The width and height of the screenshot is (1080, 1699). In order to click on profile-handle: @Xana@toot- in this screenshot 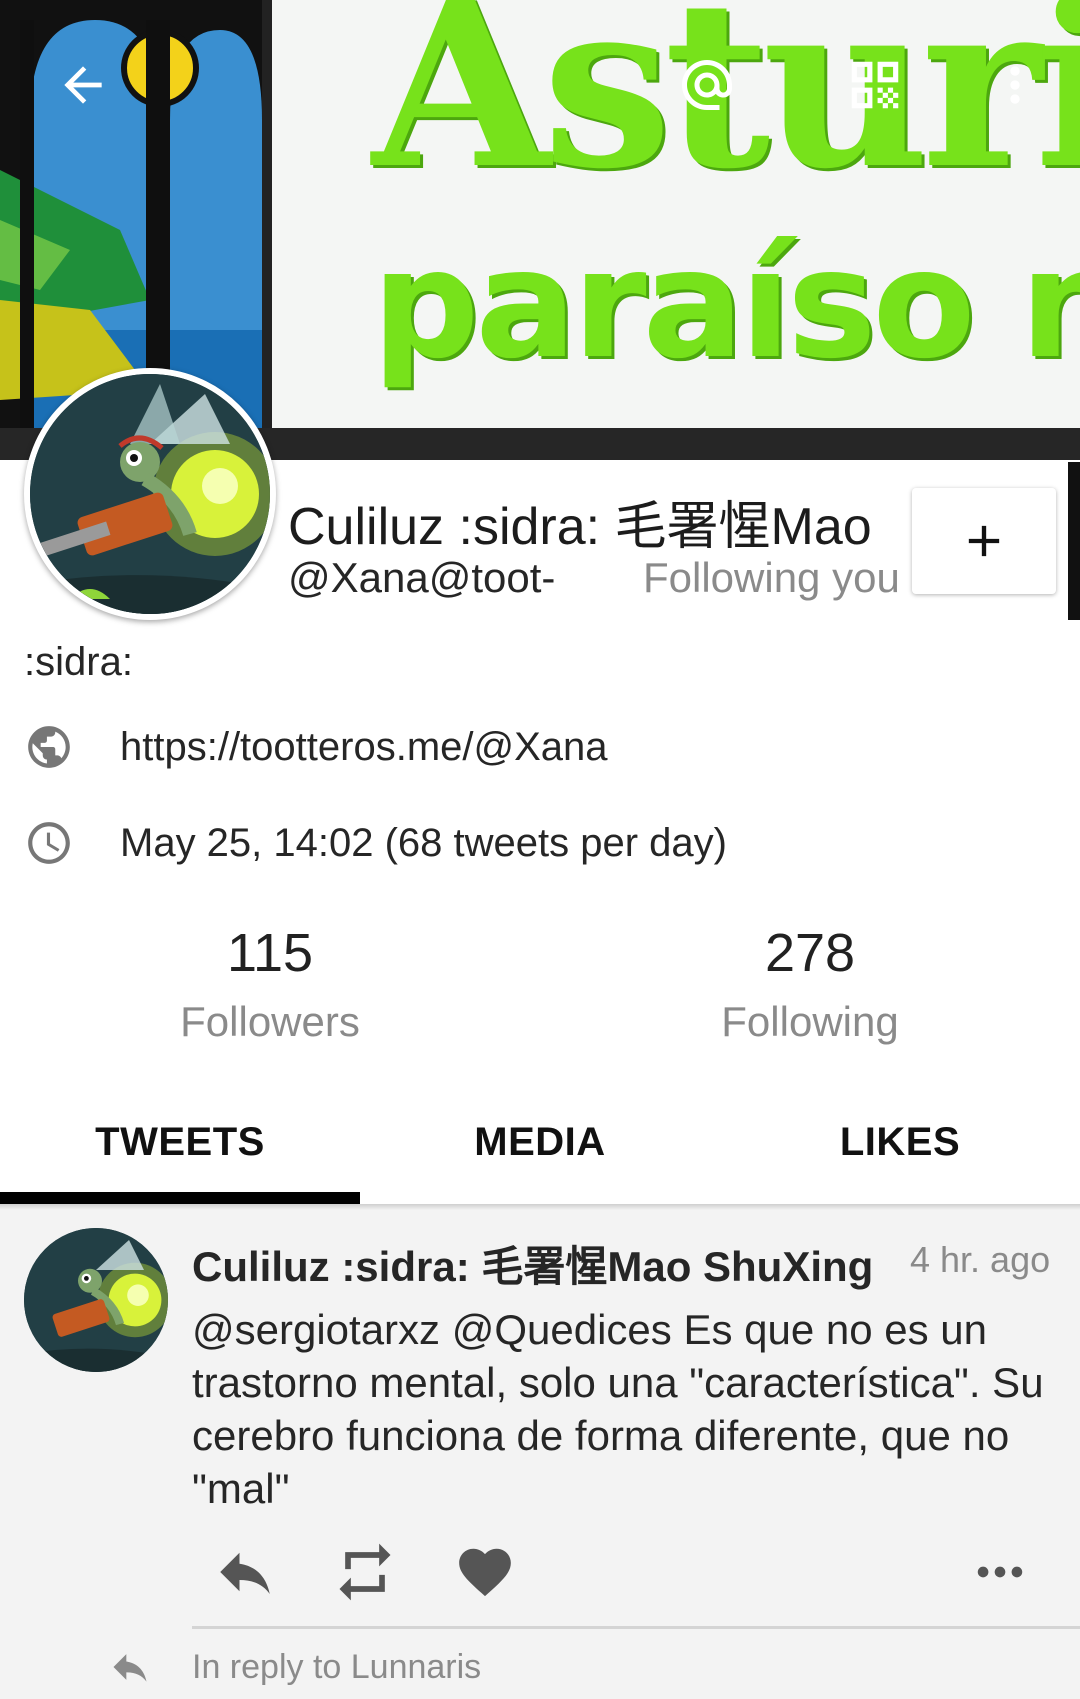, I will do `click(422, 577)`.